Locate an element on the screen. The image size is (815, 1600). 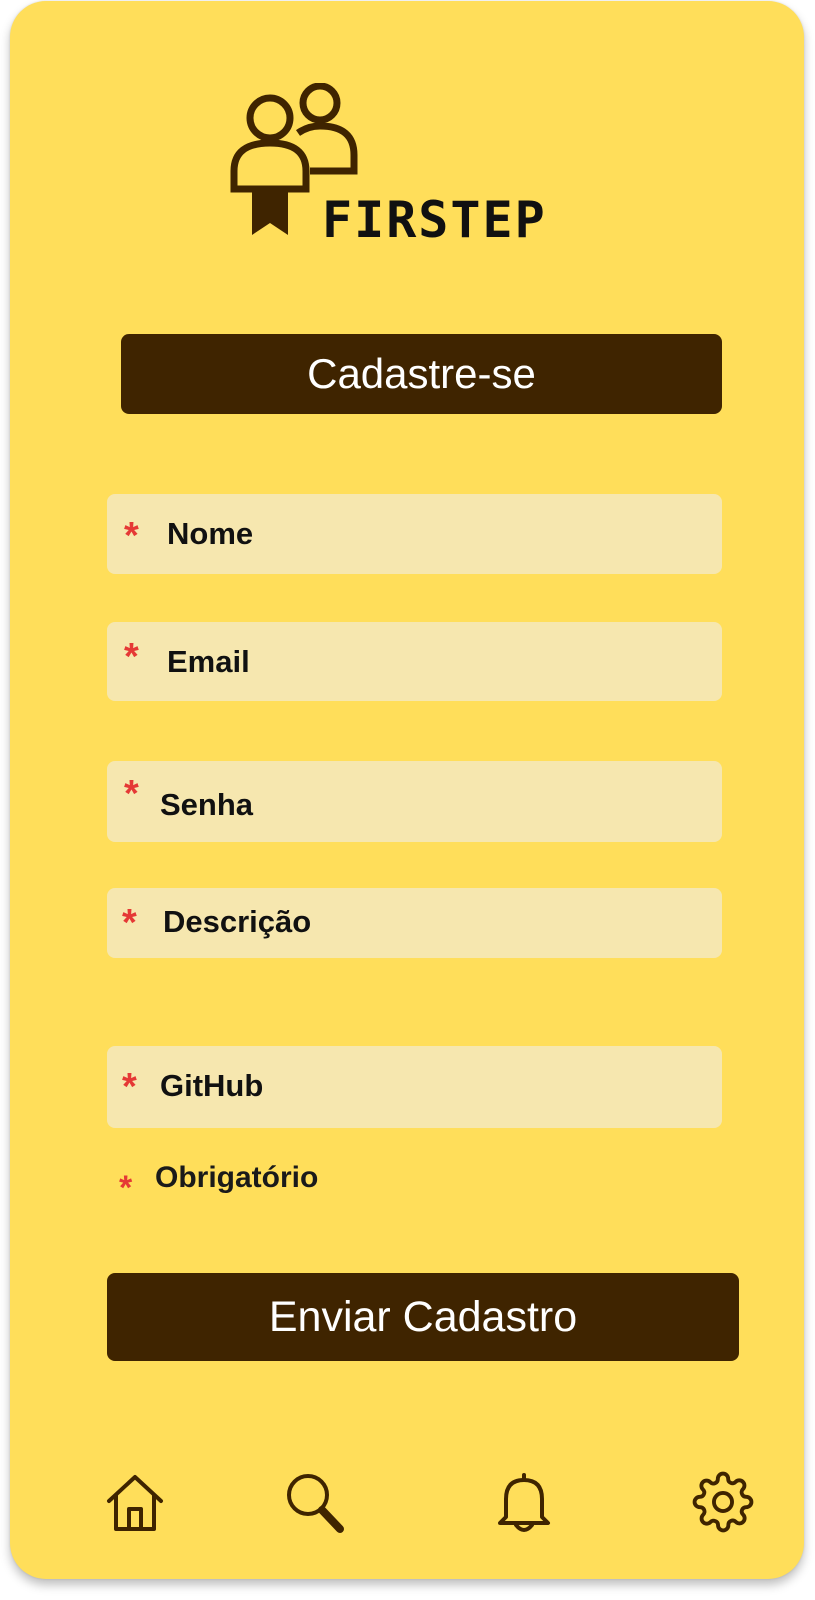
bell-icon is located at coordinates (524, 1503).